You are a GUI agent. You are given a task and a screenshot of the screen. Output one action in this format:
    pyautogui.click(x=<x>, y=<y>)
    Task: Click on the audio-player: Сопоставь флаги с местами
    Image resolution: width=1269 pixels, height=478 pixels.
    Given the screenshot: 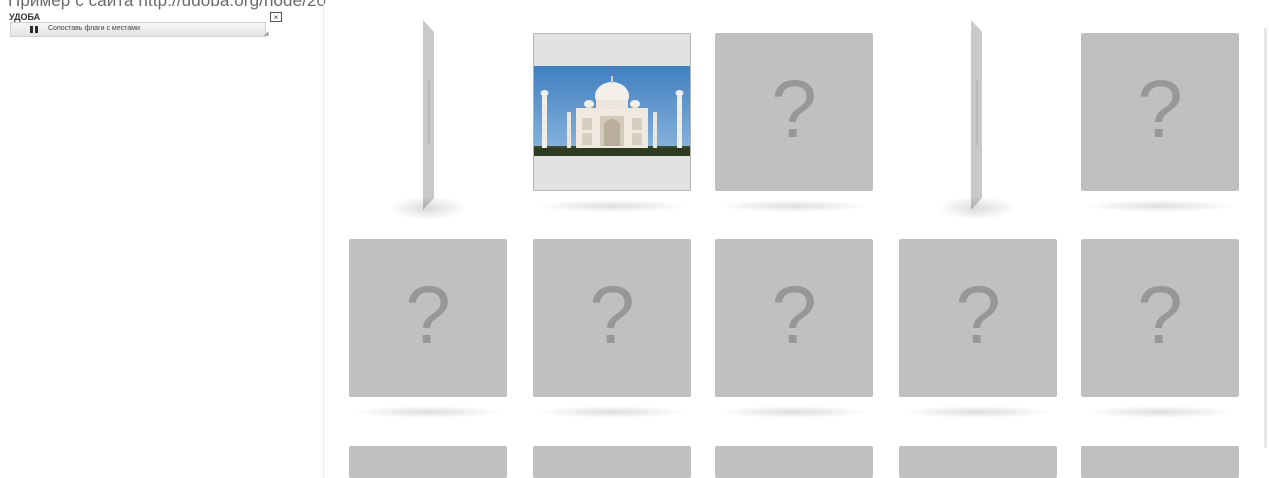 What is the action you would take?
    pyautogui.click(x=138, y=29)
    